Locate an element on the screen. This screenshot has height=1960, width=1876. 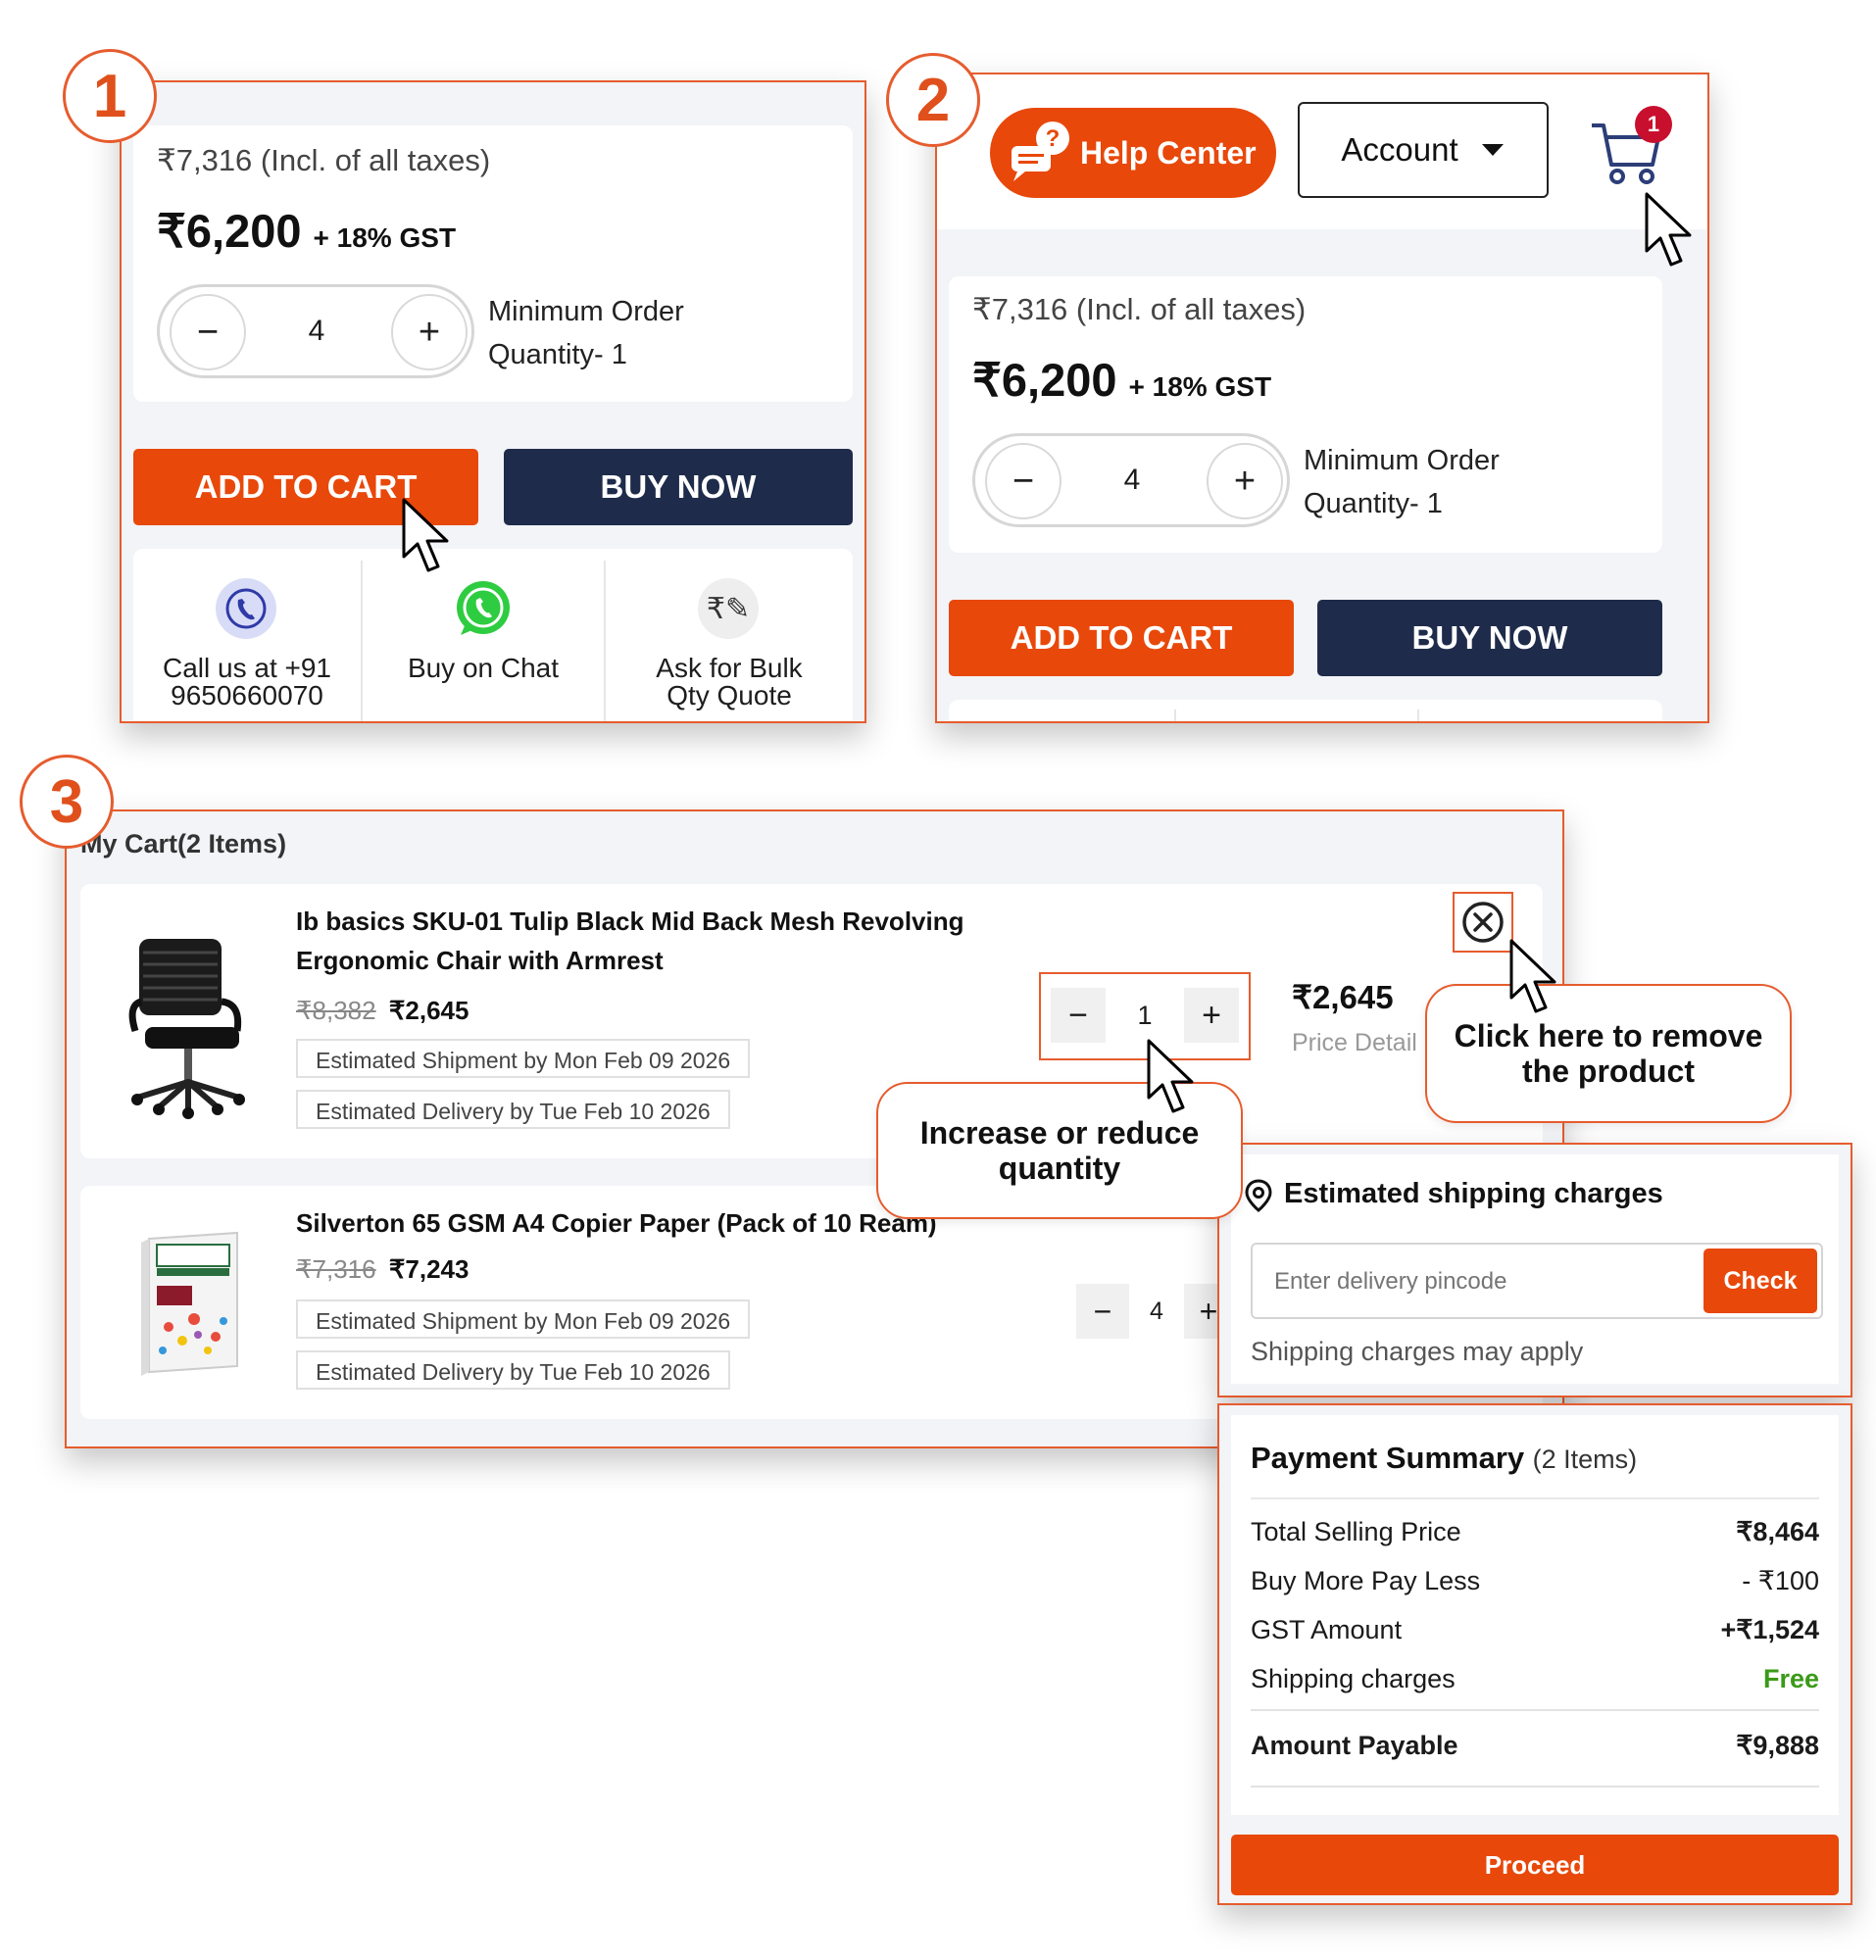
whatsapp-icon is located at coordinates (483, 608).